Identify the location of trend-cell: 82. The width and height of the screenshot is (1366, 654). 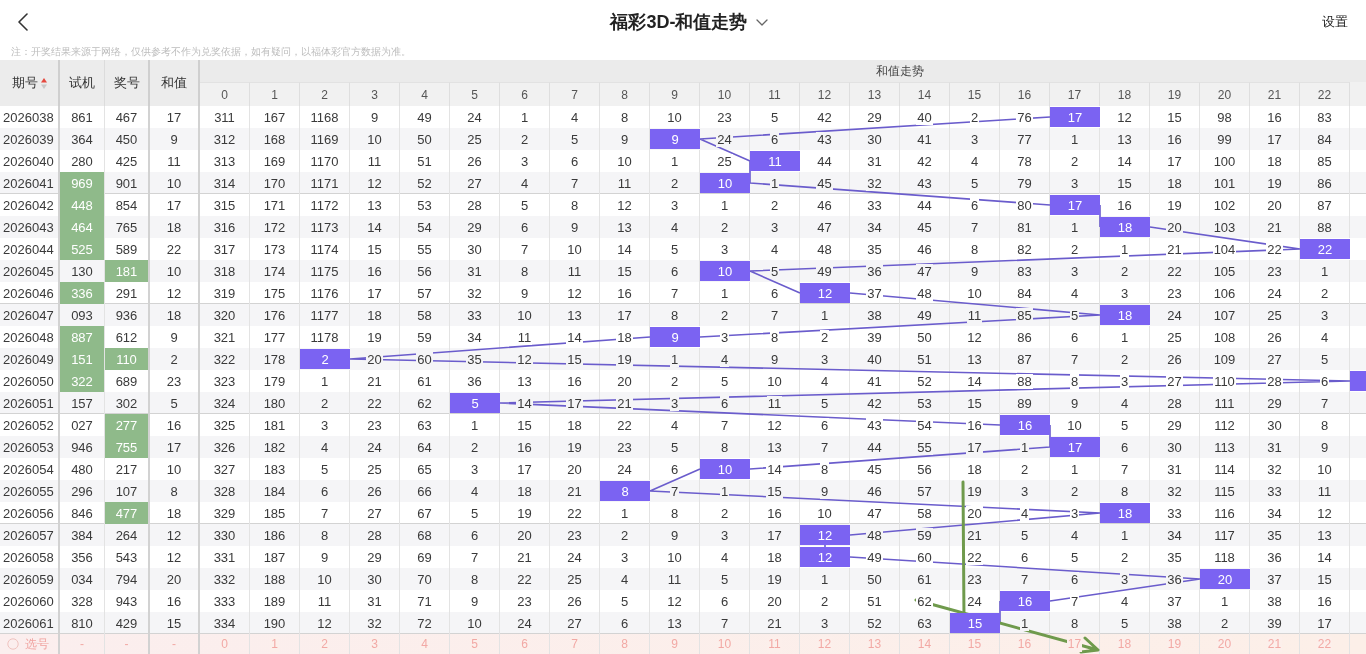
(1025, 249).